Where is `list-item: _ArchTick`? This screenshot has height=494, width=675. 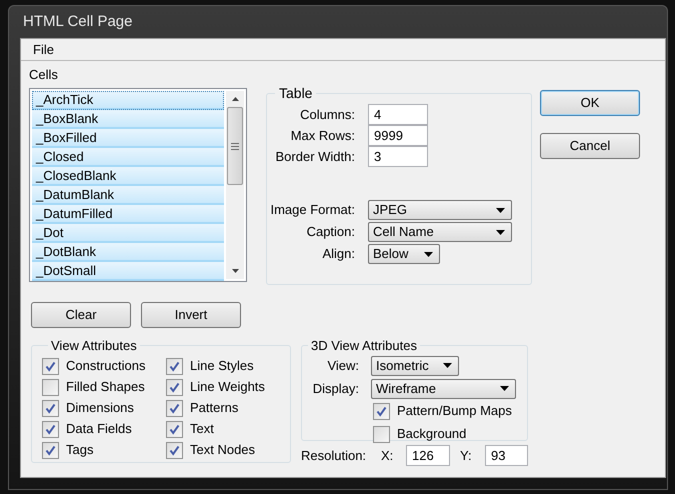
list-item: _ArchTick is located at coordinates (128, 100).